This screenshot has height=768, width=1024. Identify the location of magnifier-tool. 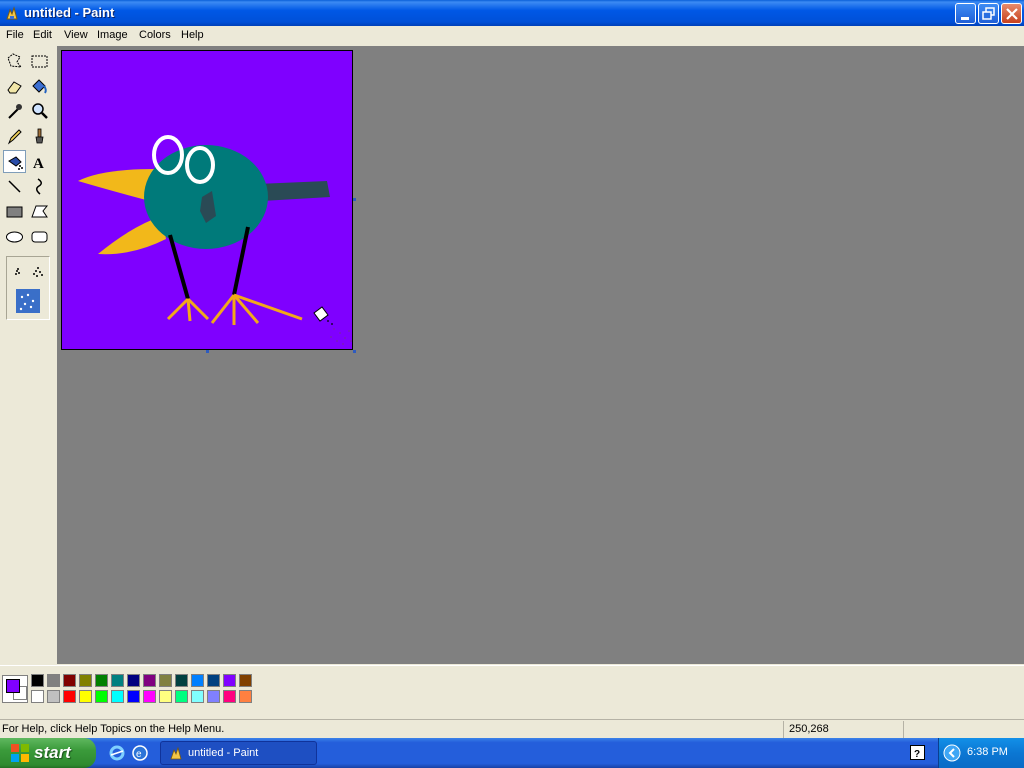
(39, 111).